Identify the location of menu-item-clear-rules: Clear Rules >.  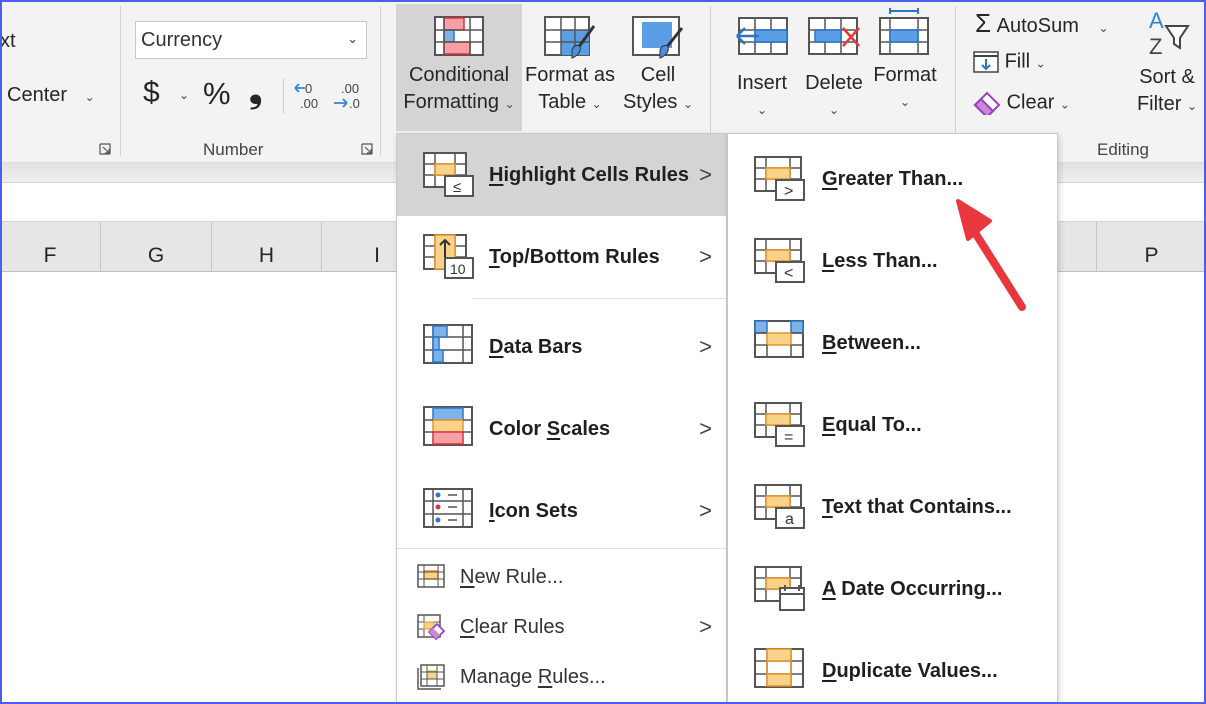
(561, 627).